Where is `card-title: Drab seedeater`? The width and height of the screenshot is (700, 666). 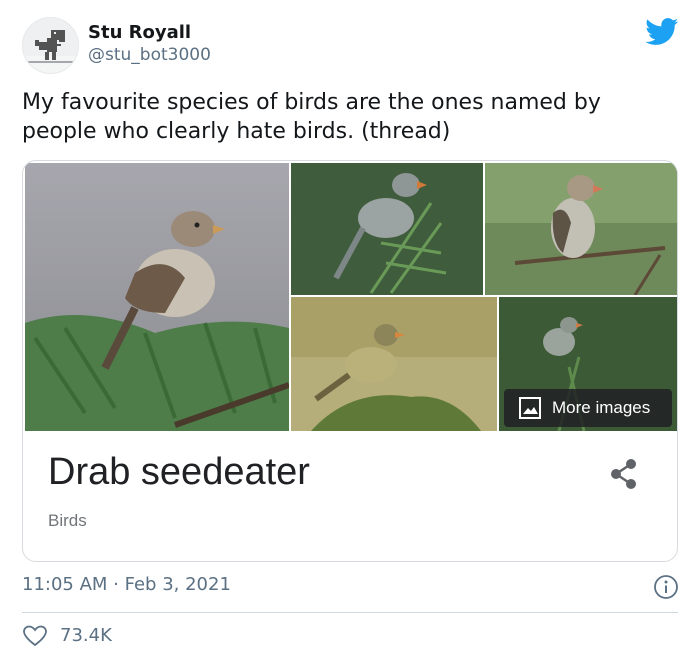 card-title: Drab seedeater is located at coordinates (179, 472).